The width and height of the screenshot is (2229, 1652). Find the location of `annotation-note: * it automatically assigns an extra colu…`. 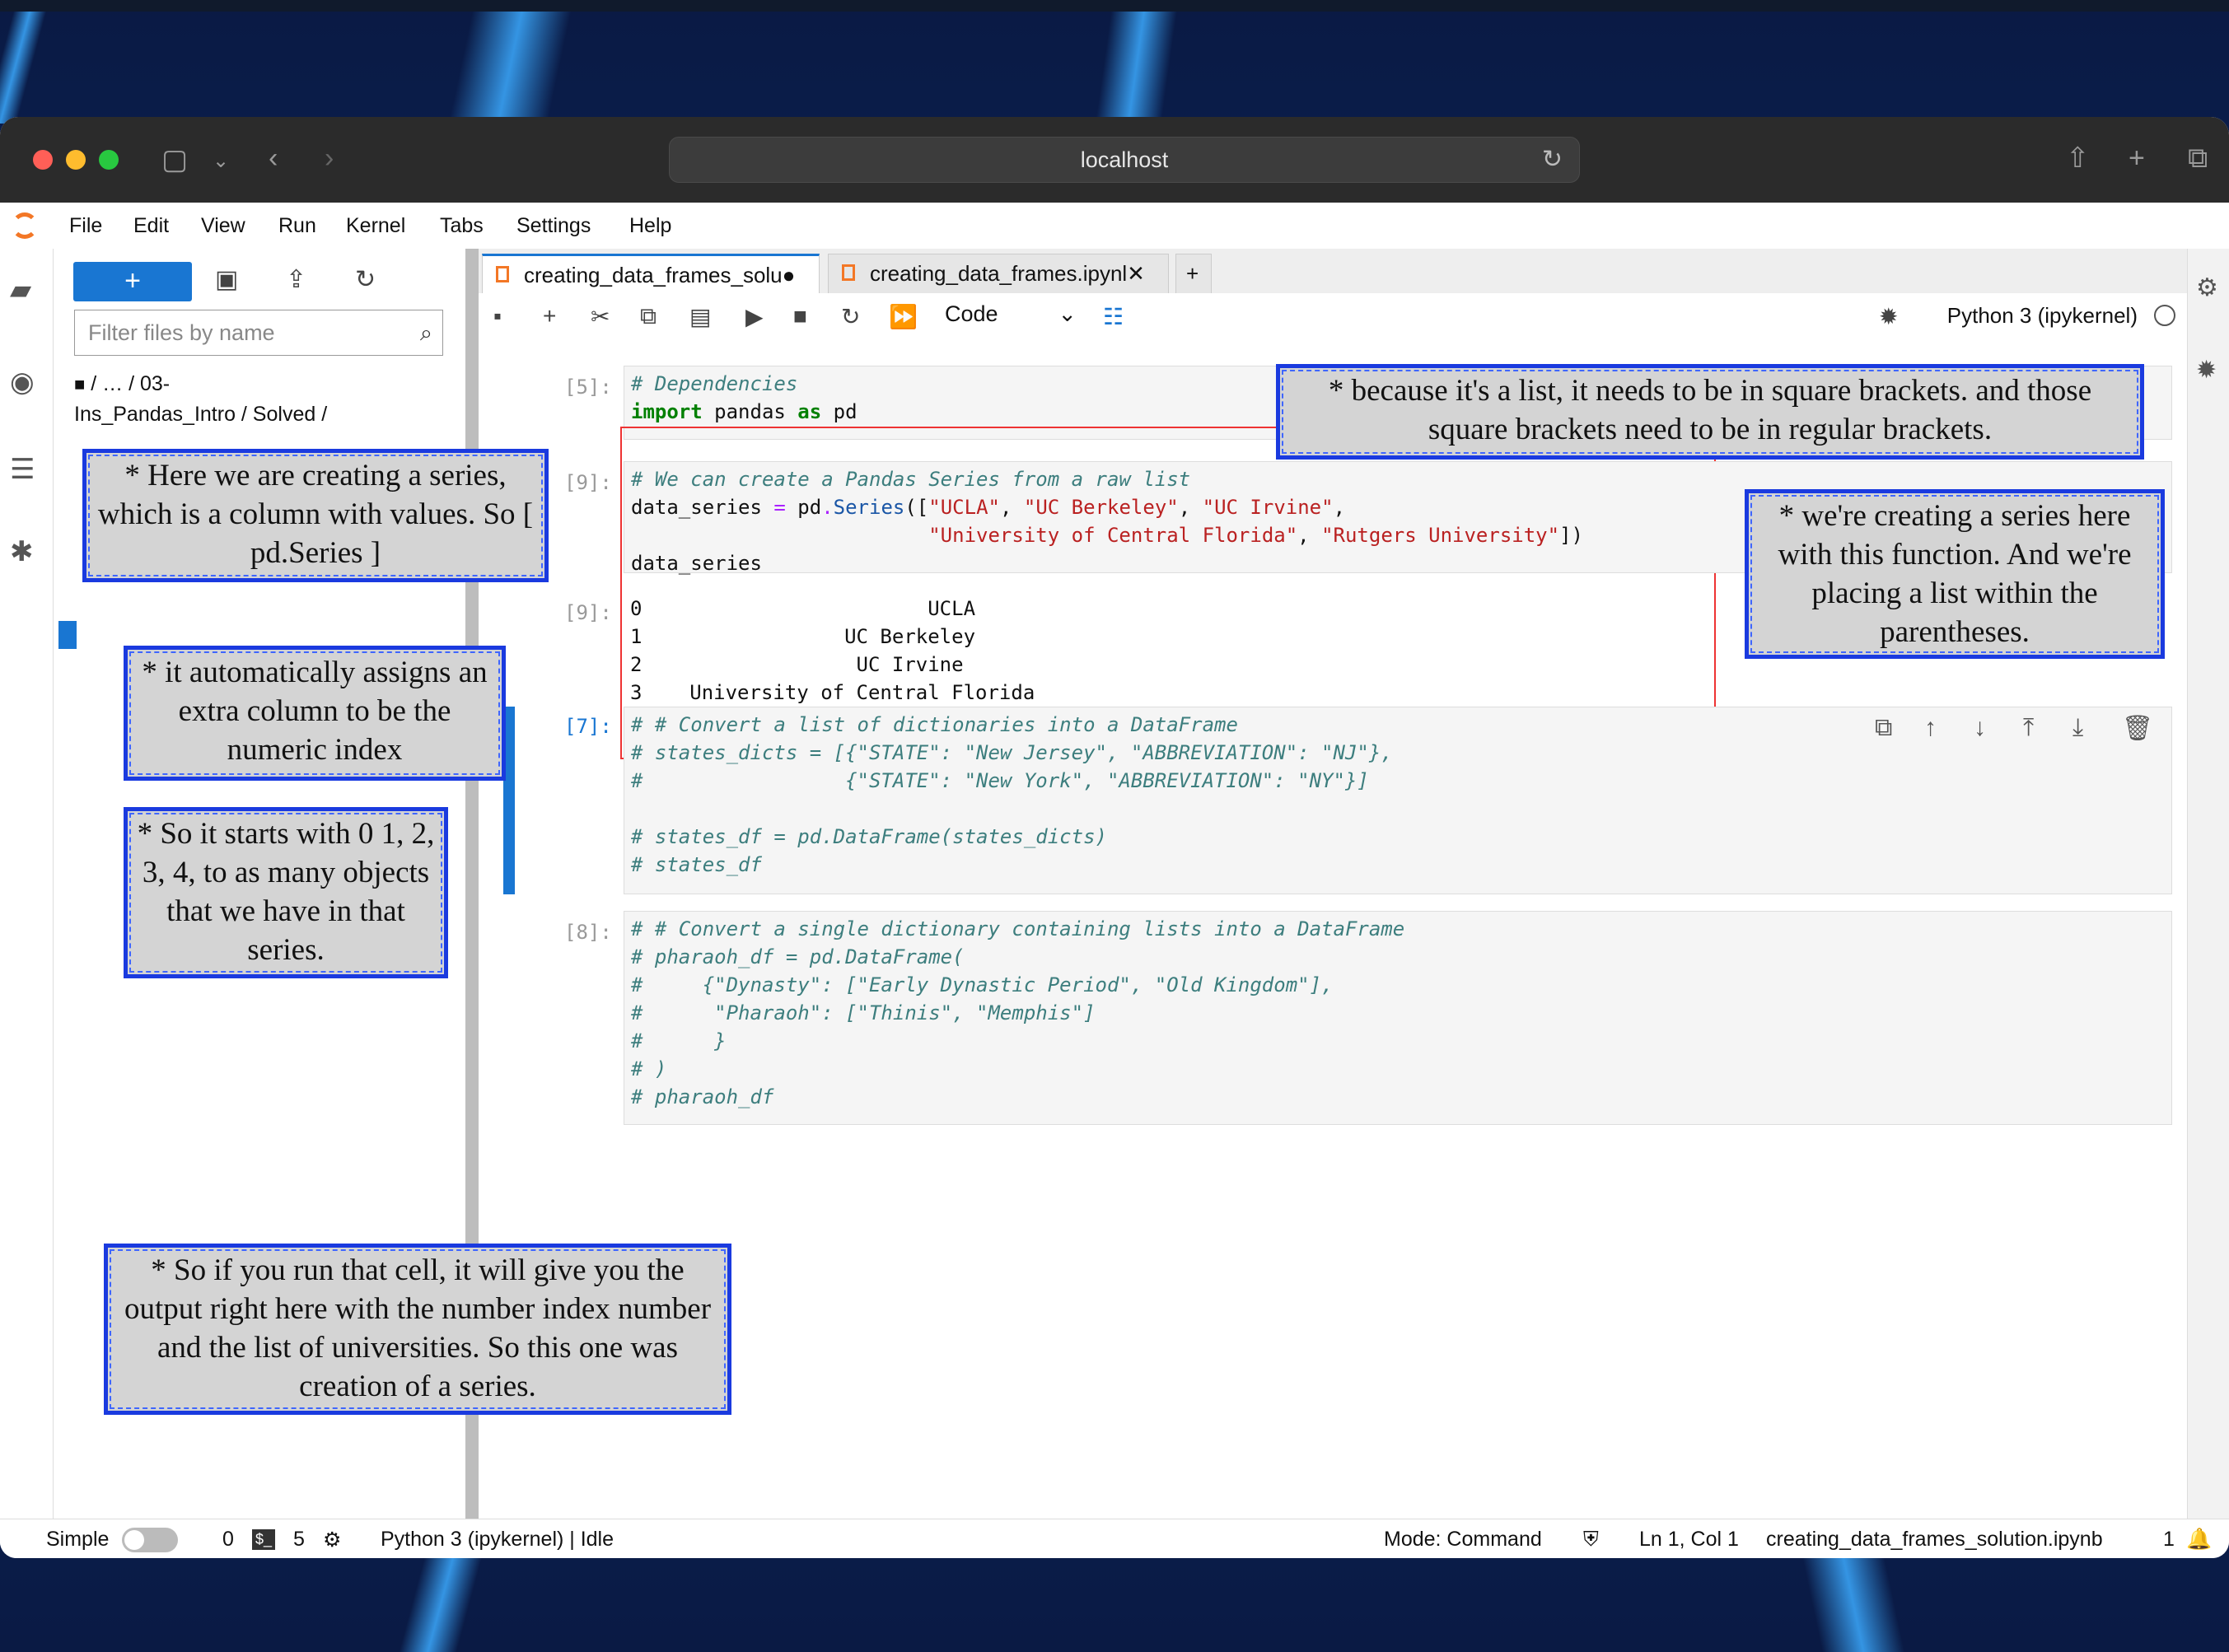

annotation-note: * it automatically assigns an extra colu… is located at coordinates (315, 713).